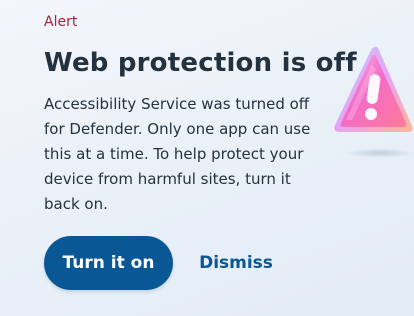 This screenshot has width=414, height=316. I want to click on alert-eyebrow: Alert, so click(61, 22).